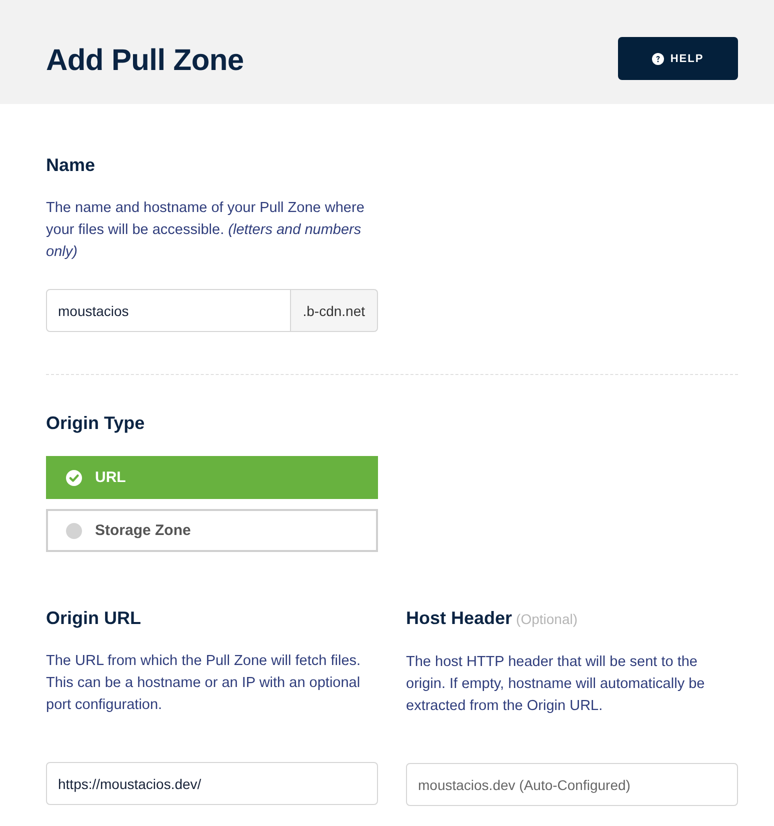 Image resolution: width=774 pixels, height=826 pixels. What do you see at coordinates (212, 530) in the screenshot?
I see `origin-type-option: Storage Zone` at bounding box center [212, 530].